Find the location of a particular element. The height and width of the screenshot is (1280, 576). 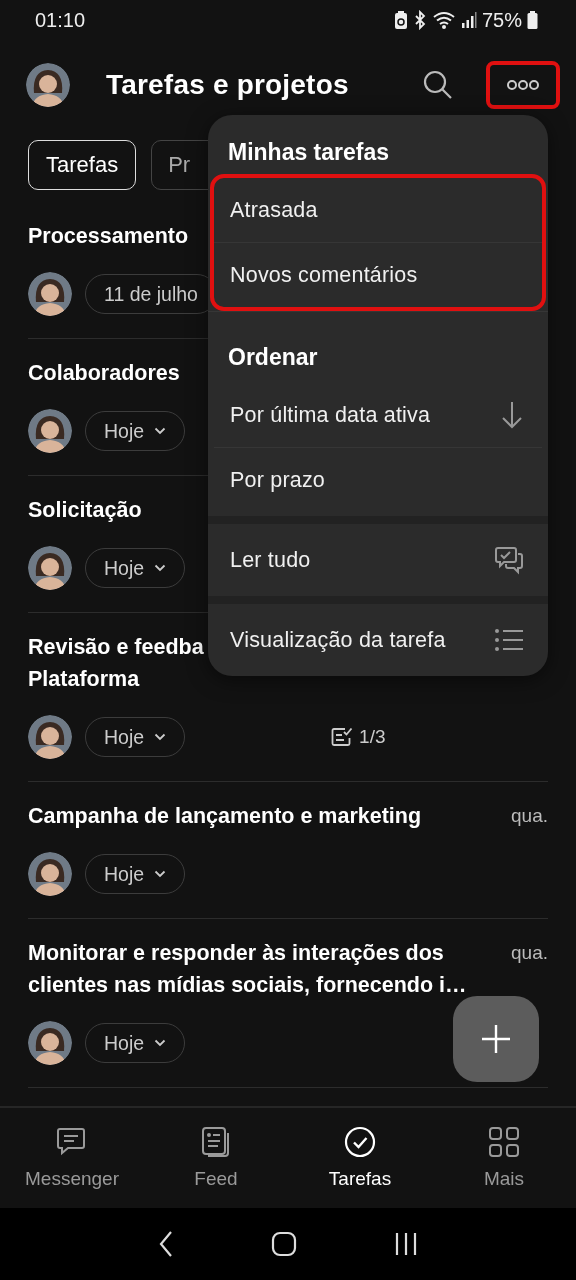

battery-saver-icon is located at coordinates (400, 20).